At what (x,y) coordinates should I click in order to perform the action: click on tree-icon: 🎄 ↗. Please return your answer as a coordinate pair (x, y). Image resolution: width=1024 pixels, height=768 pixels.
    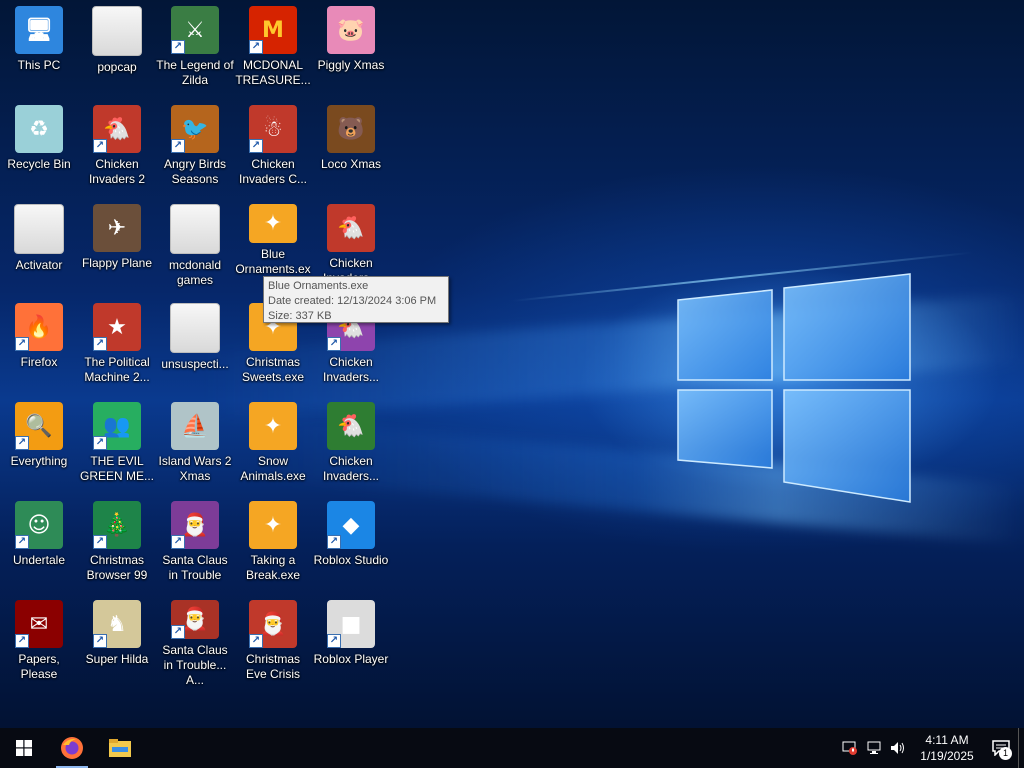
    Looking at the image, I should click on (117, 525).